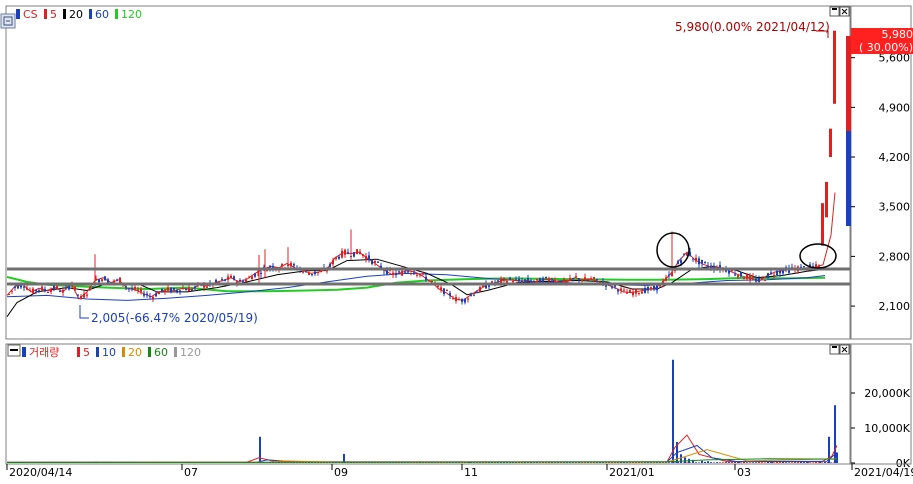  I want to click on price-panel-close-button, so click(844, 11).